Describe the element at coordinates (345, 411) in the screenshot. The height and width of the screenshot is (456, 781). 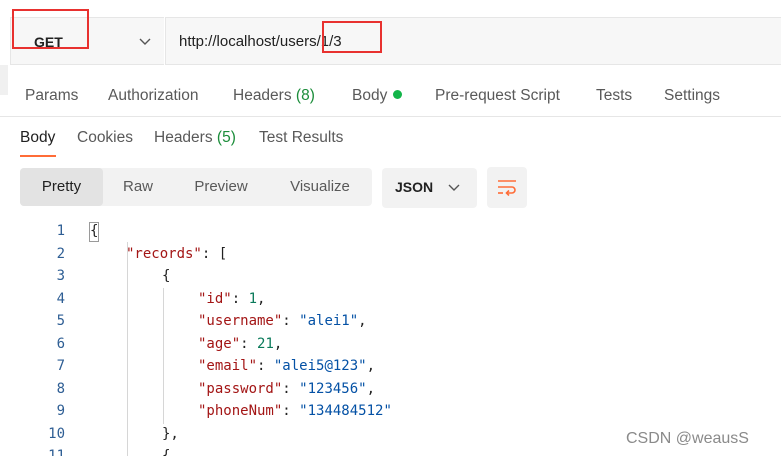
I see `json-value: "134484512"` at that location.